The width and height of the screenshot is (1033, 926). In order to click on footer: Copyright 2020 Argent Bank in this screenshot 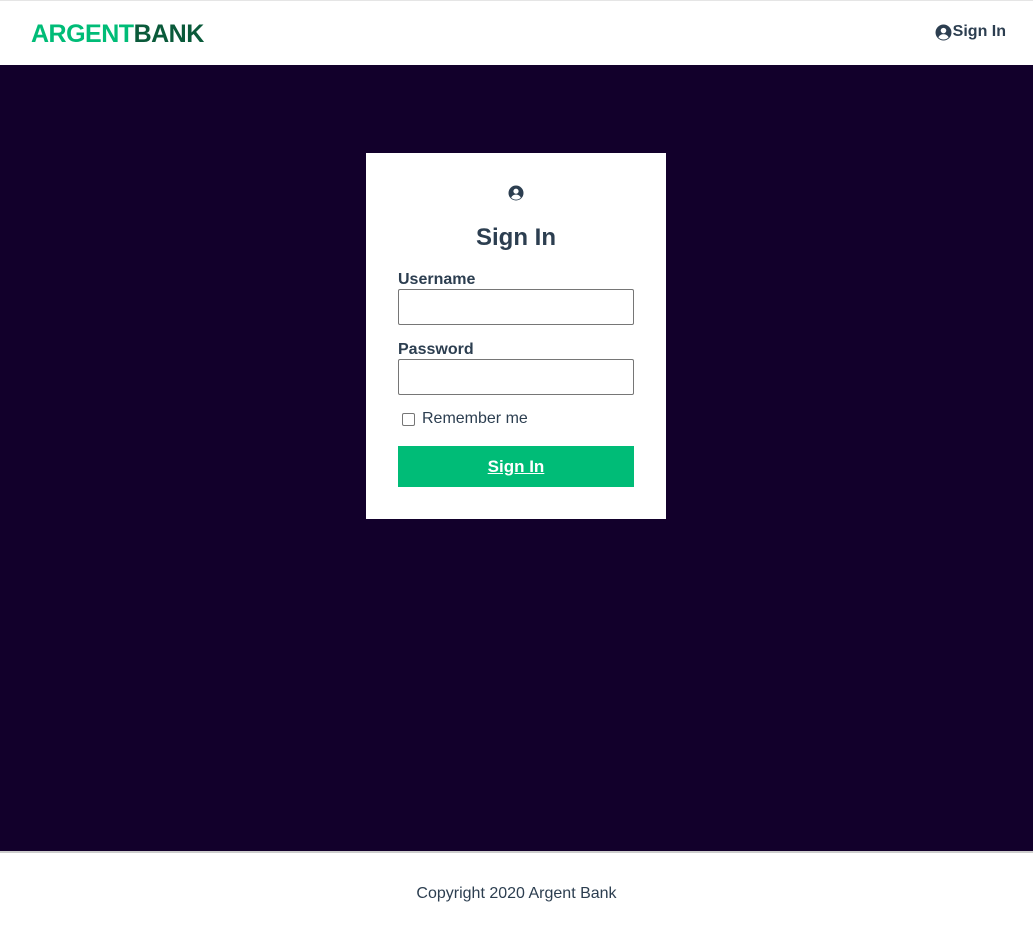, I will do `click(516, 888)`.